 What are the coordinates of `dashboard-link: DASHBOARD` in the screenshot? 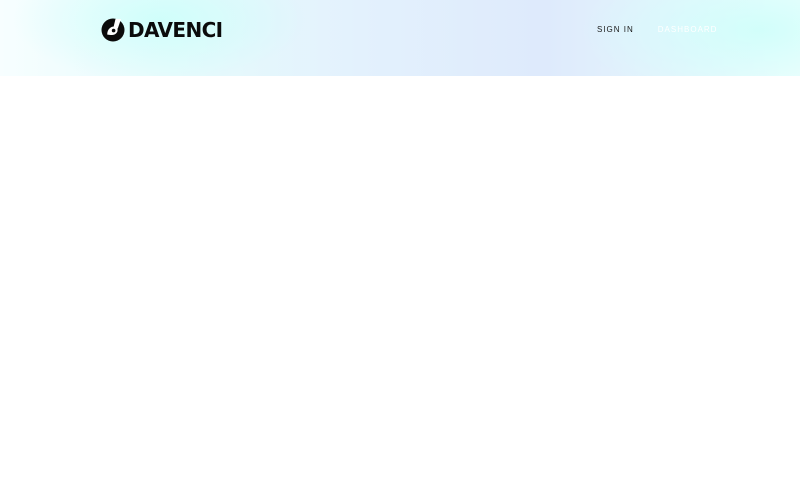 It's located at (688, 30).